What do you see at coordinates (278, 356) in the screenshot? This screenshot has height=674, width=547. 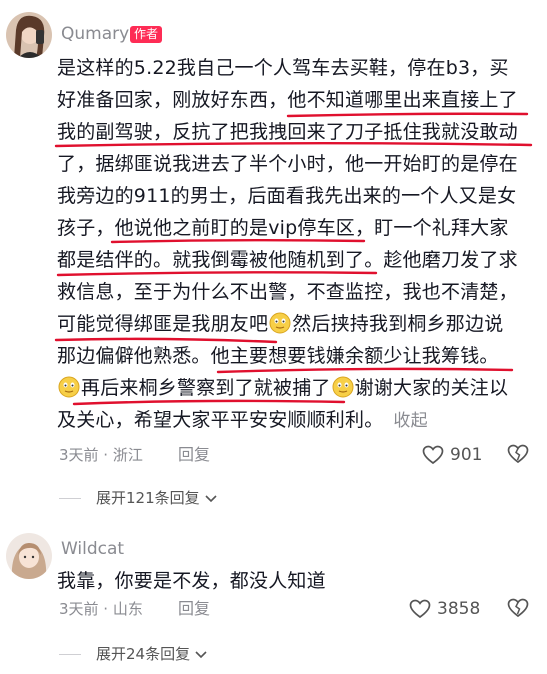 I see `comment-line: 那边偏僻他熟悉。他主要想要钱嫌余额少让我筹钱。` at bounding box center [278, 356].